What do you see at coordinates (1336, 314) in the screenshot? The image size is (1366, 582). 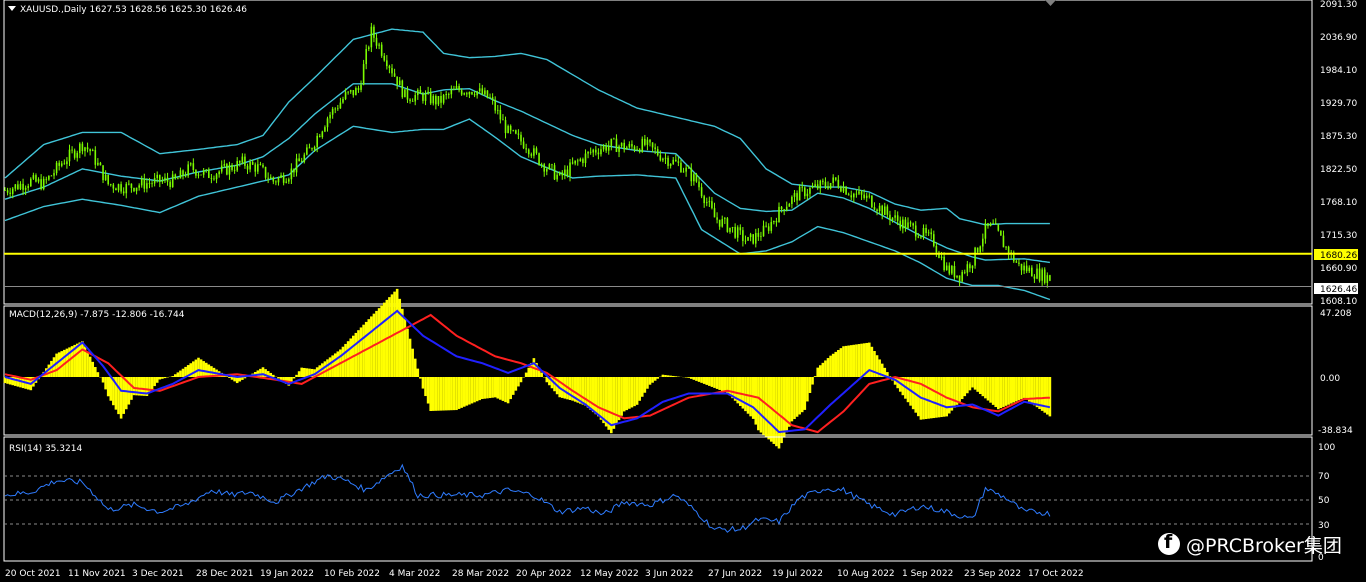 I see `macd-tick: 47.208` at bounding box center [1336, 314].